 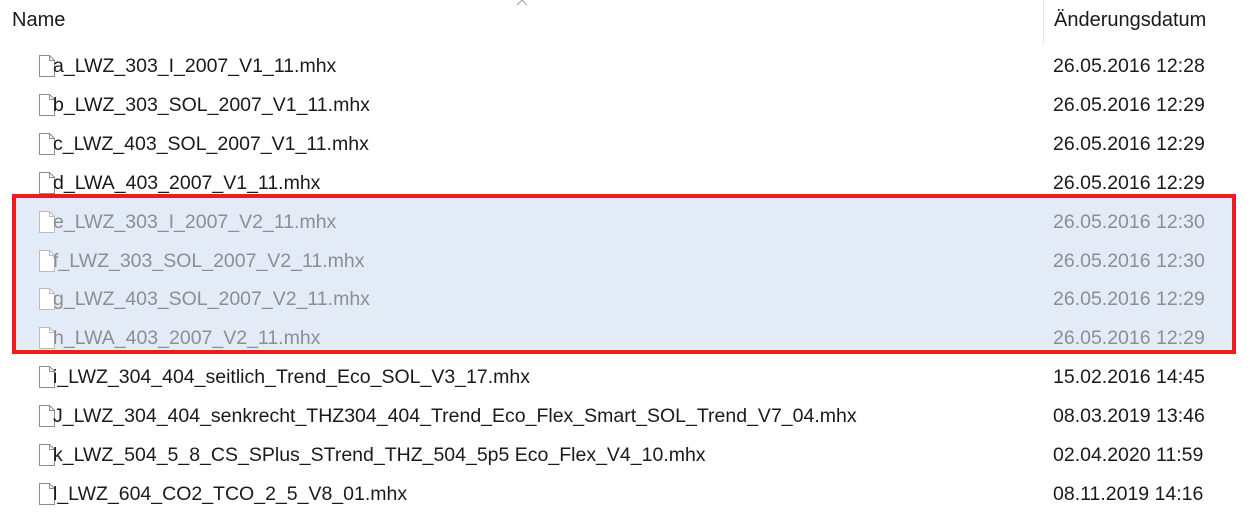 I want to click on file-date-modified: 08.03.2019 13:46, so click(x=1129, y=416).